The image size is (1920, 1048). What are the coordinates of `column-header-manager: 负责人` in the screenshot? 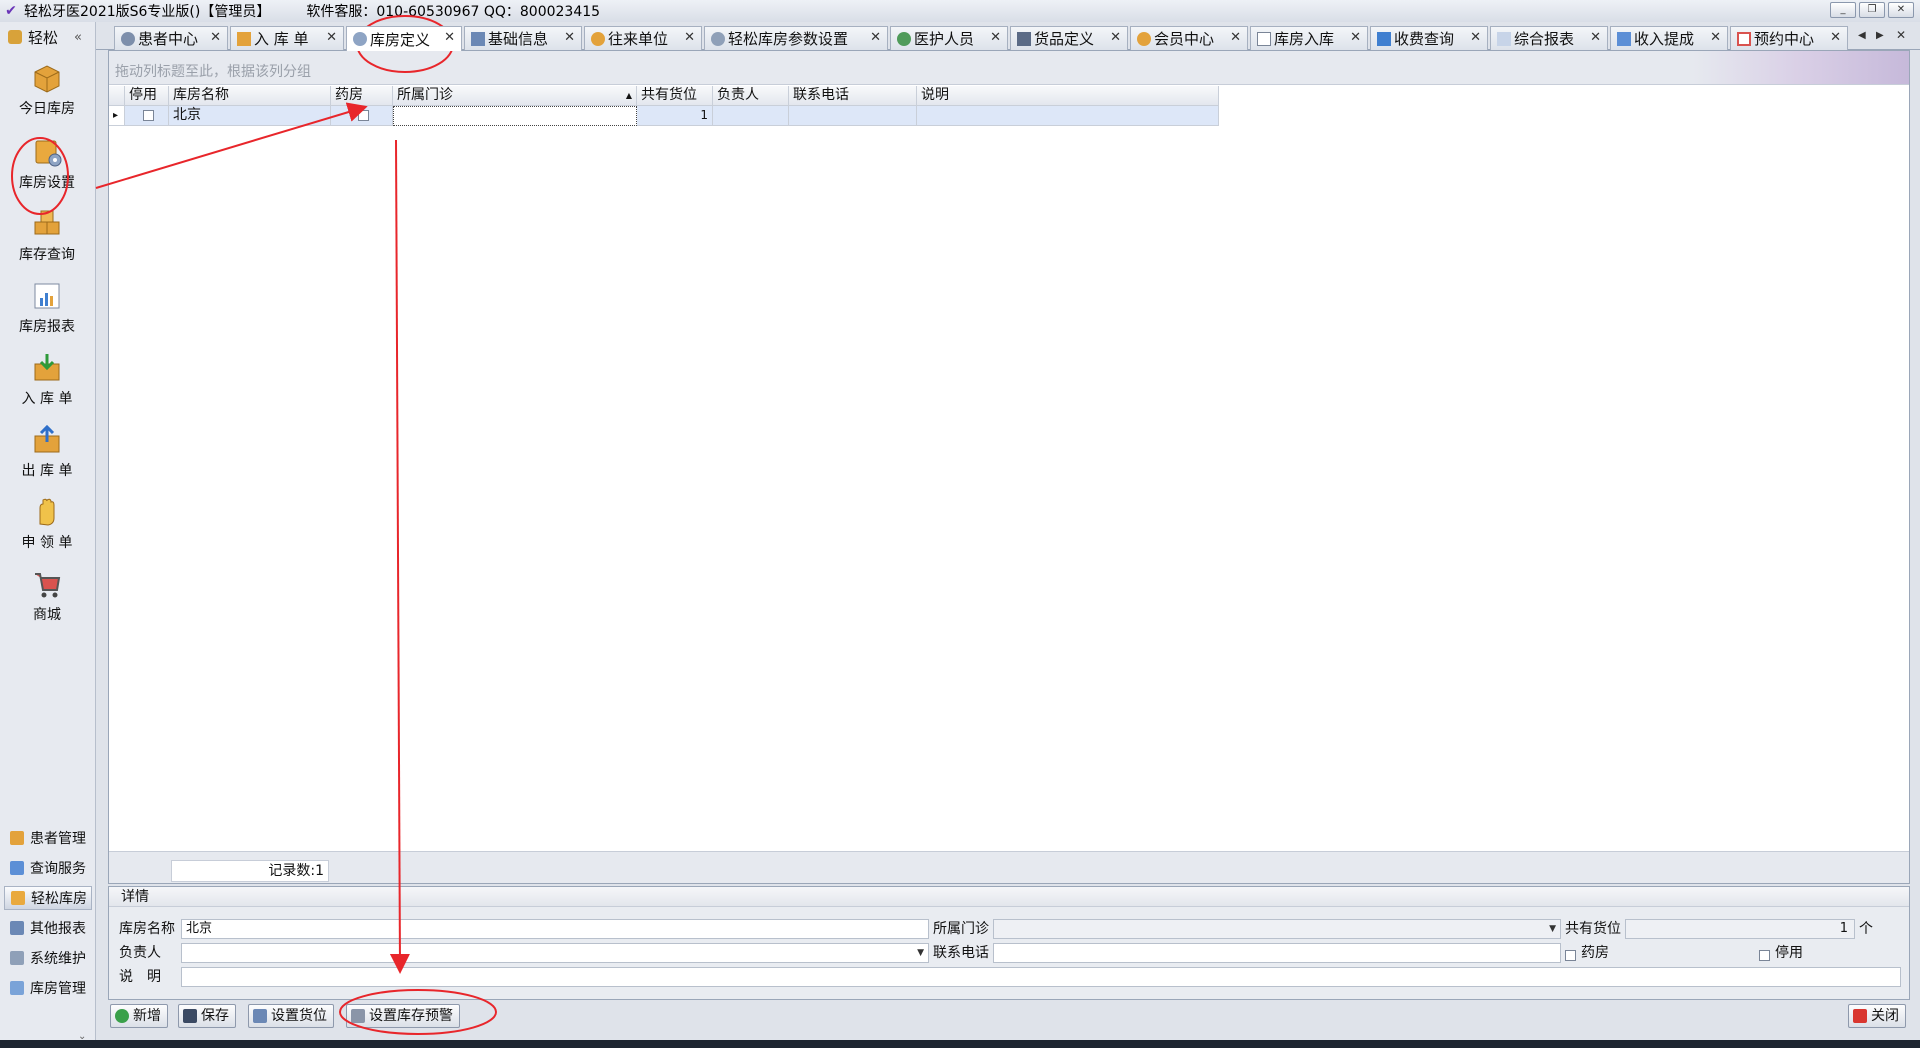 It's located at (751, 96).